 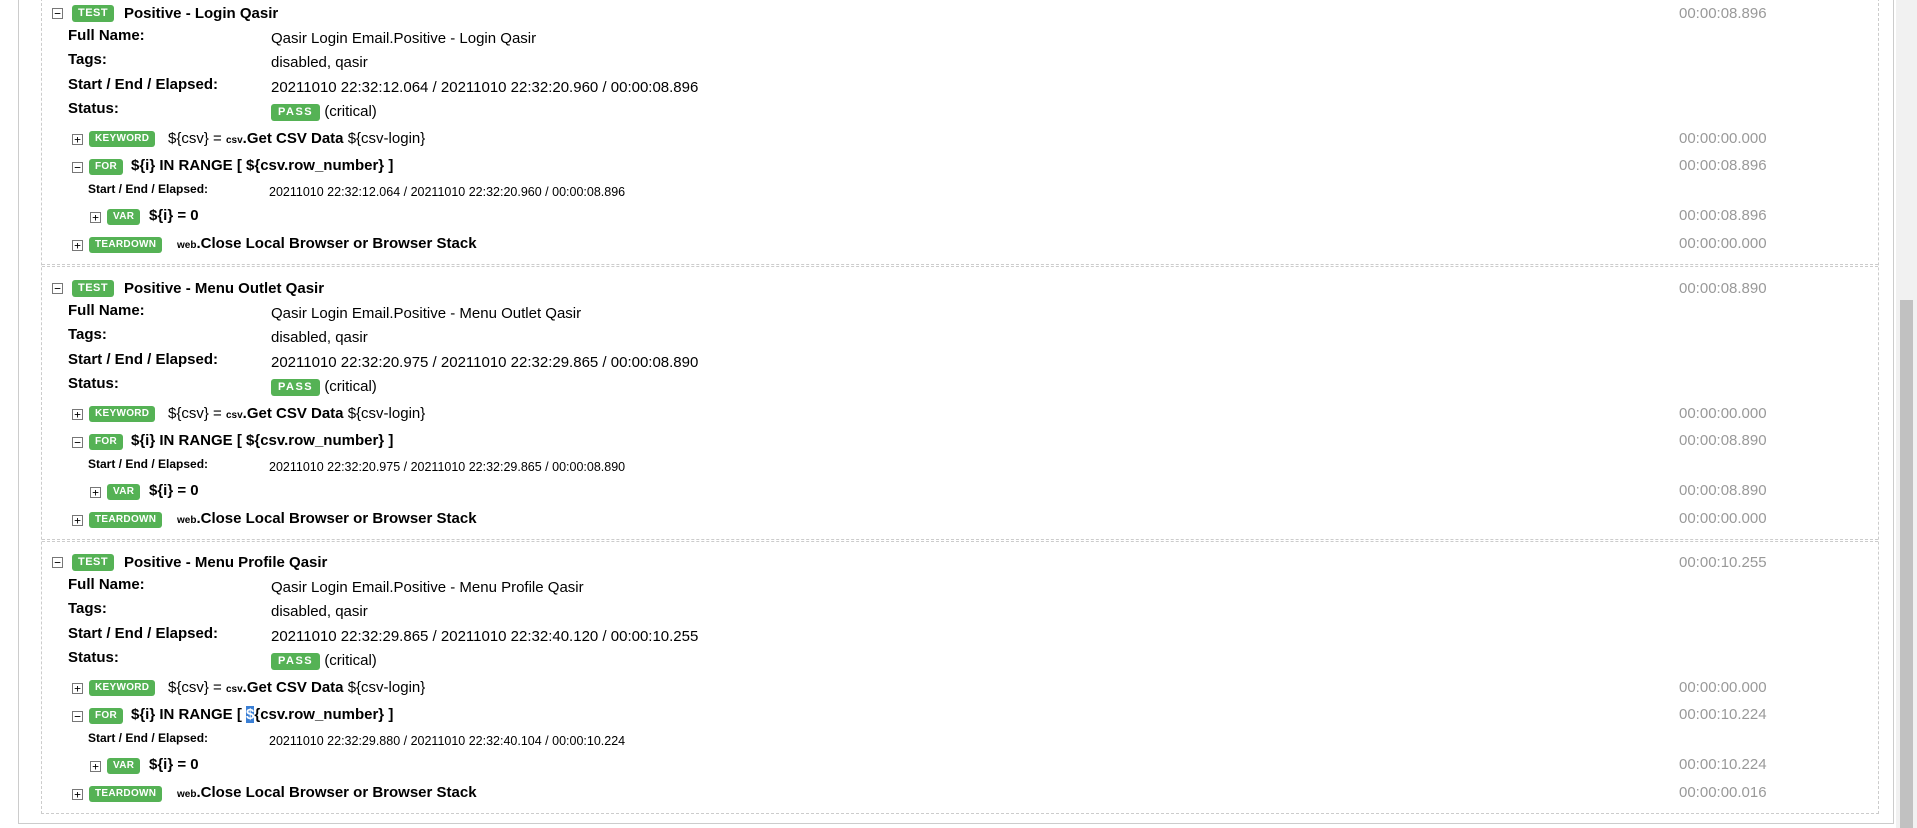 What do you see at coordinates (1723, 518) in the screenshot?
I see `teardown-elapsed: 00:00:00.000` at bounding box center [1723, 518].